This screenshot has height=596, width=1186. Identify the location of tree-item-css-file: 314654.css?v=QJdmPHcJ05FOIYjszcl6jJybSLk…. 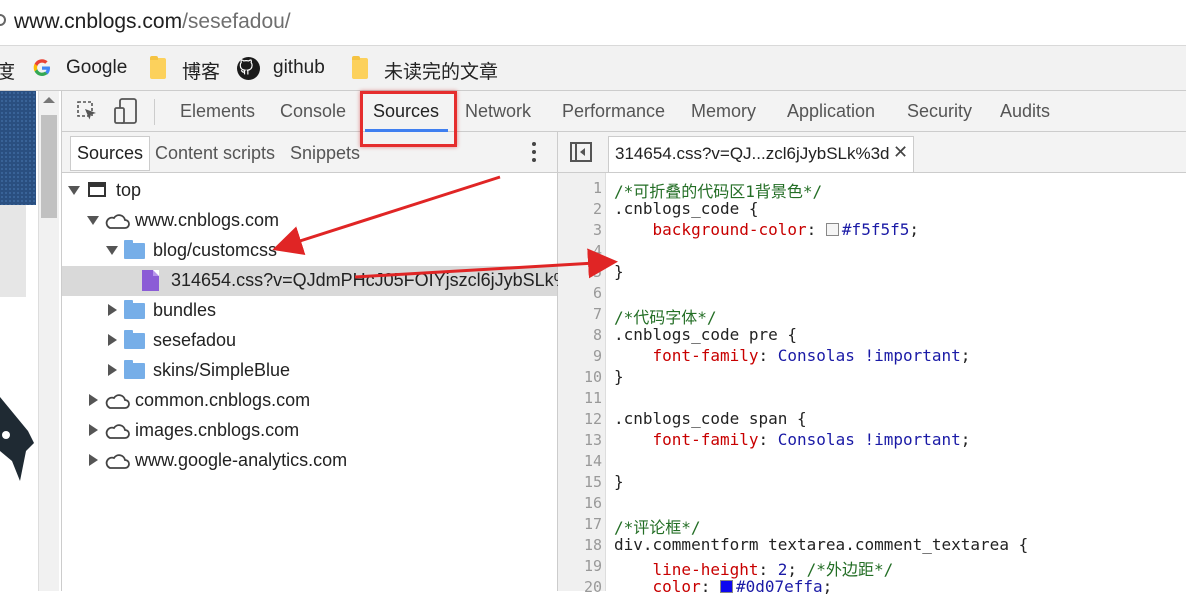
(326, 281).